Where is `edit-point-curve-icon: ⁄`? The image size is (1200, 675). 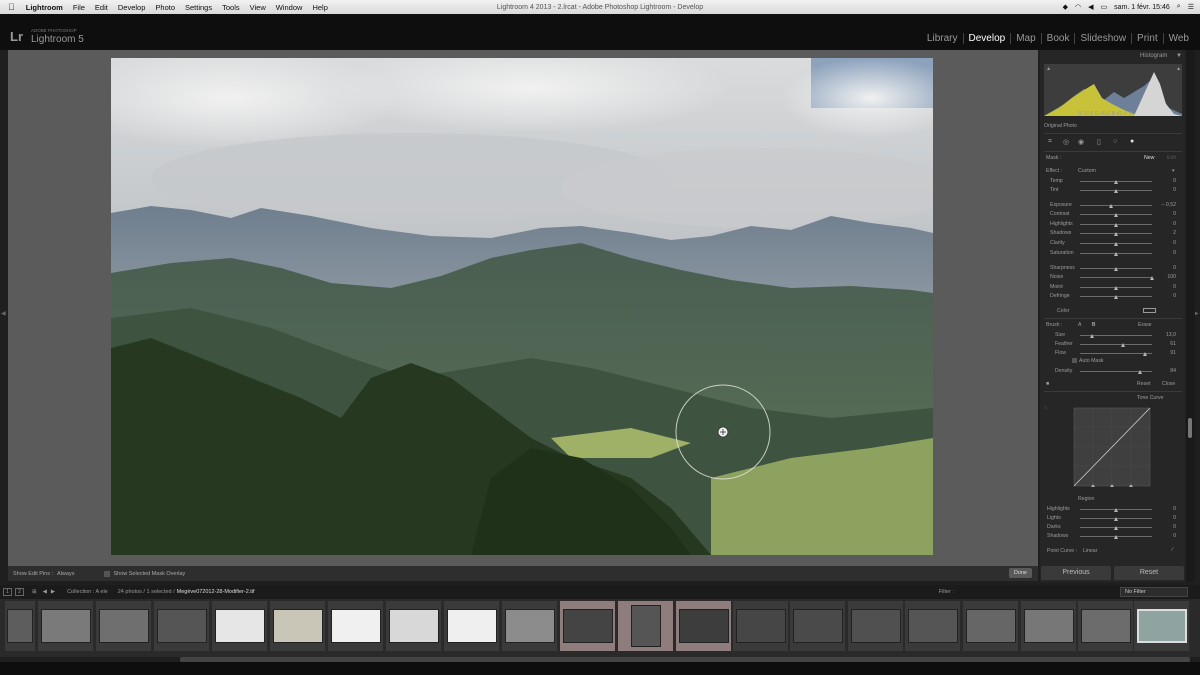
edit-point-curve-icon: ⁄ is located at coordinates (1172, 550).